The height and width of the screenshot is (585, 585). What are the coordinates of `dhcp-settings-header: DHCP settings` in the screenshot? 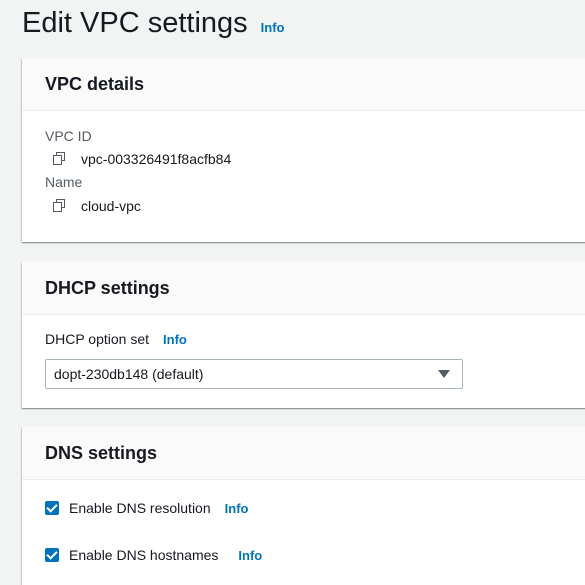 It's located at (303, 288).